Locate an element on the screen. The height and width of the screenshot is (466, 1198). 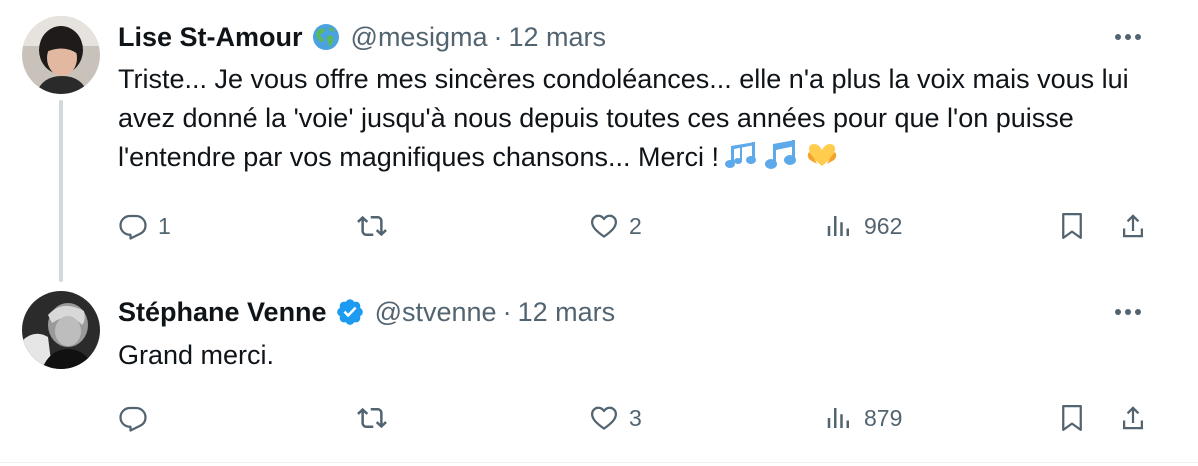
user-handle: @stvenne is located at coordinates (436, 312).